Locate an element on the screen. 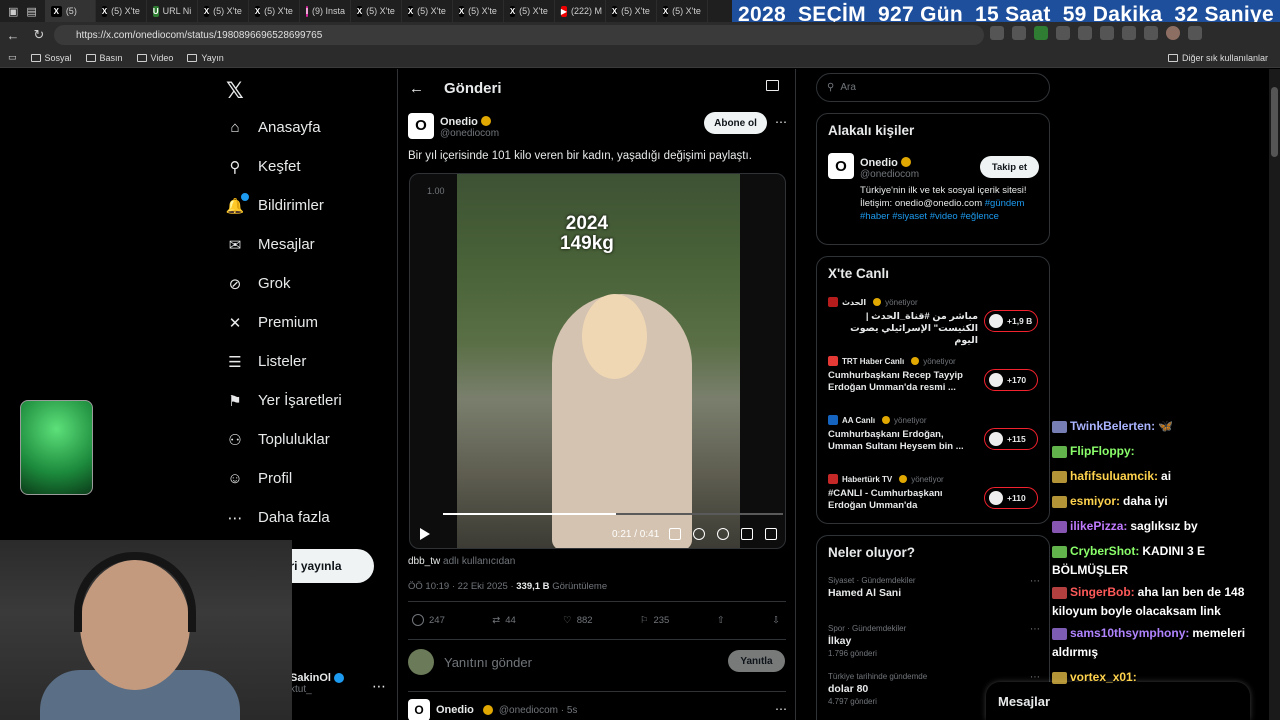  author-handle: @onediocom is located at coordinates (469, 133).